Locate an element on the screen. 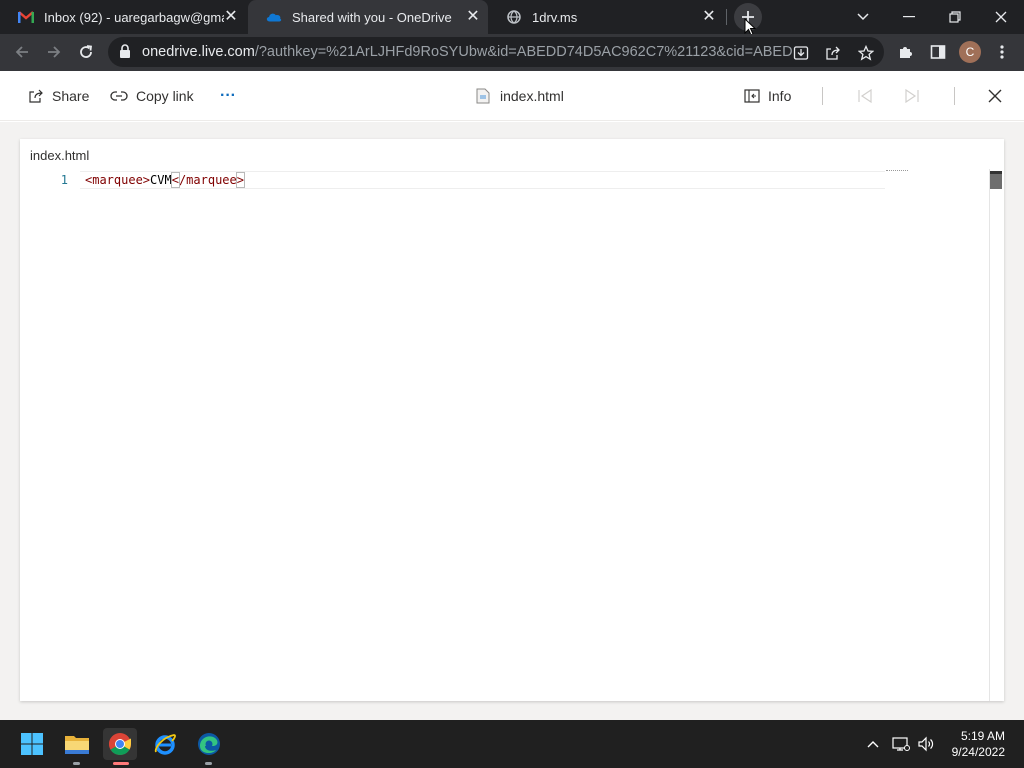 Image resolution: width=1024 pixels, height=768 pixels. code-text: CVM is located at coordinates (161, 180).